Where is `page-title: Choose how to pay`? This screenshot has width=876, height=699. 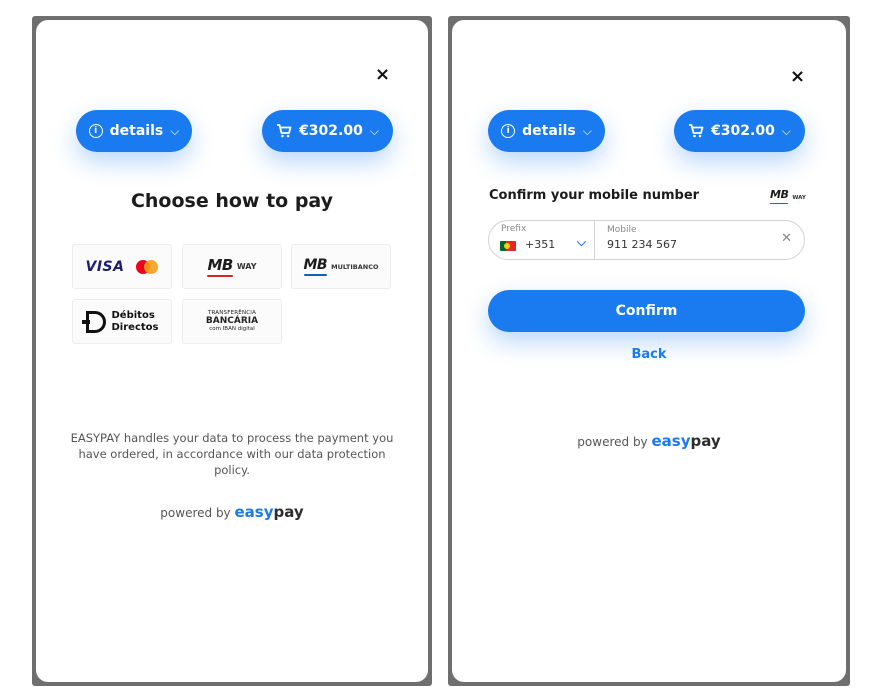 page-title: Choose how to pay is located at coordinates (232, 201).